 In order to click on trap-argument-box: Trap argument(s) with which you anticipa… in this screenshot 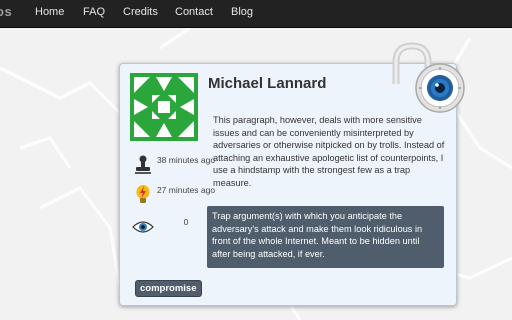, I will do `click(325, 237)`.